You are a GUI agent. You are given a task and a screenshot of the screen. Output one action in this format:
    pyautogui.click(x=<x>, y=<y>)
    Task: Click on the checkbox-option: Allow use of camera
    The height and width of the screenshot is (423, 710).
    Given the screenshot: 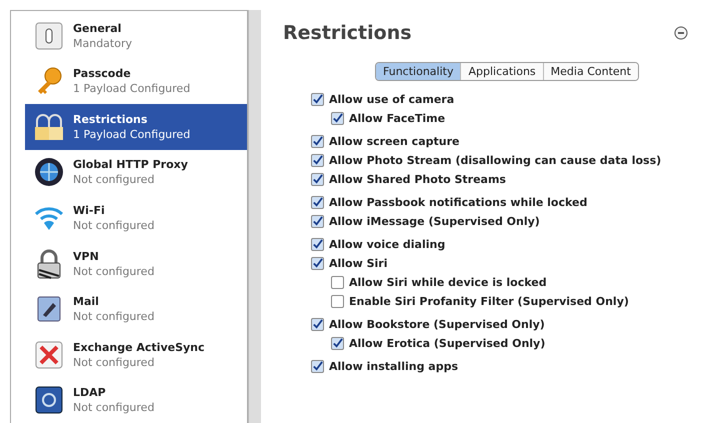 What is the action you would take?
    pyautogui.click(x=499, y=99)
    